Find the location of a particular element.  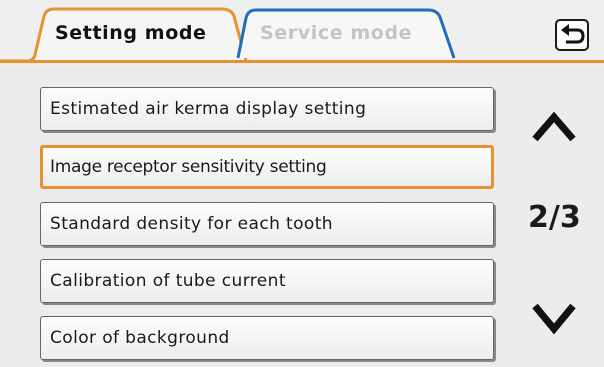

tab-service-mode: Service mode is located at coordinates (347, 32).